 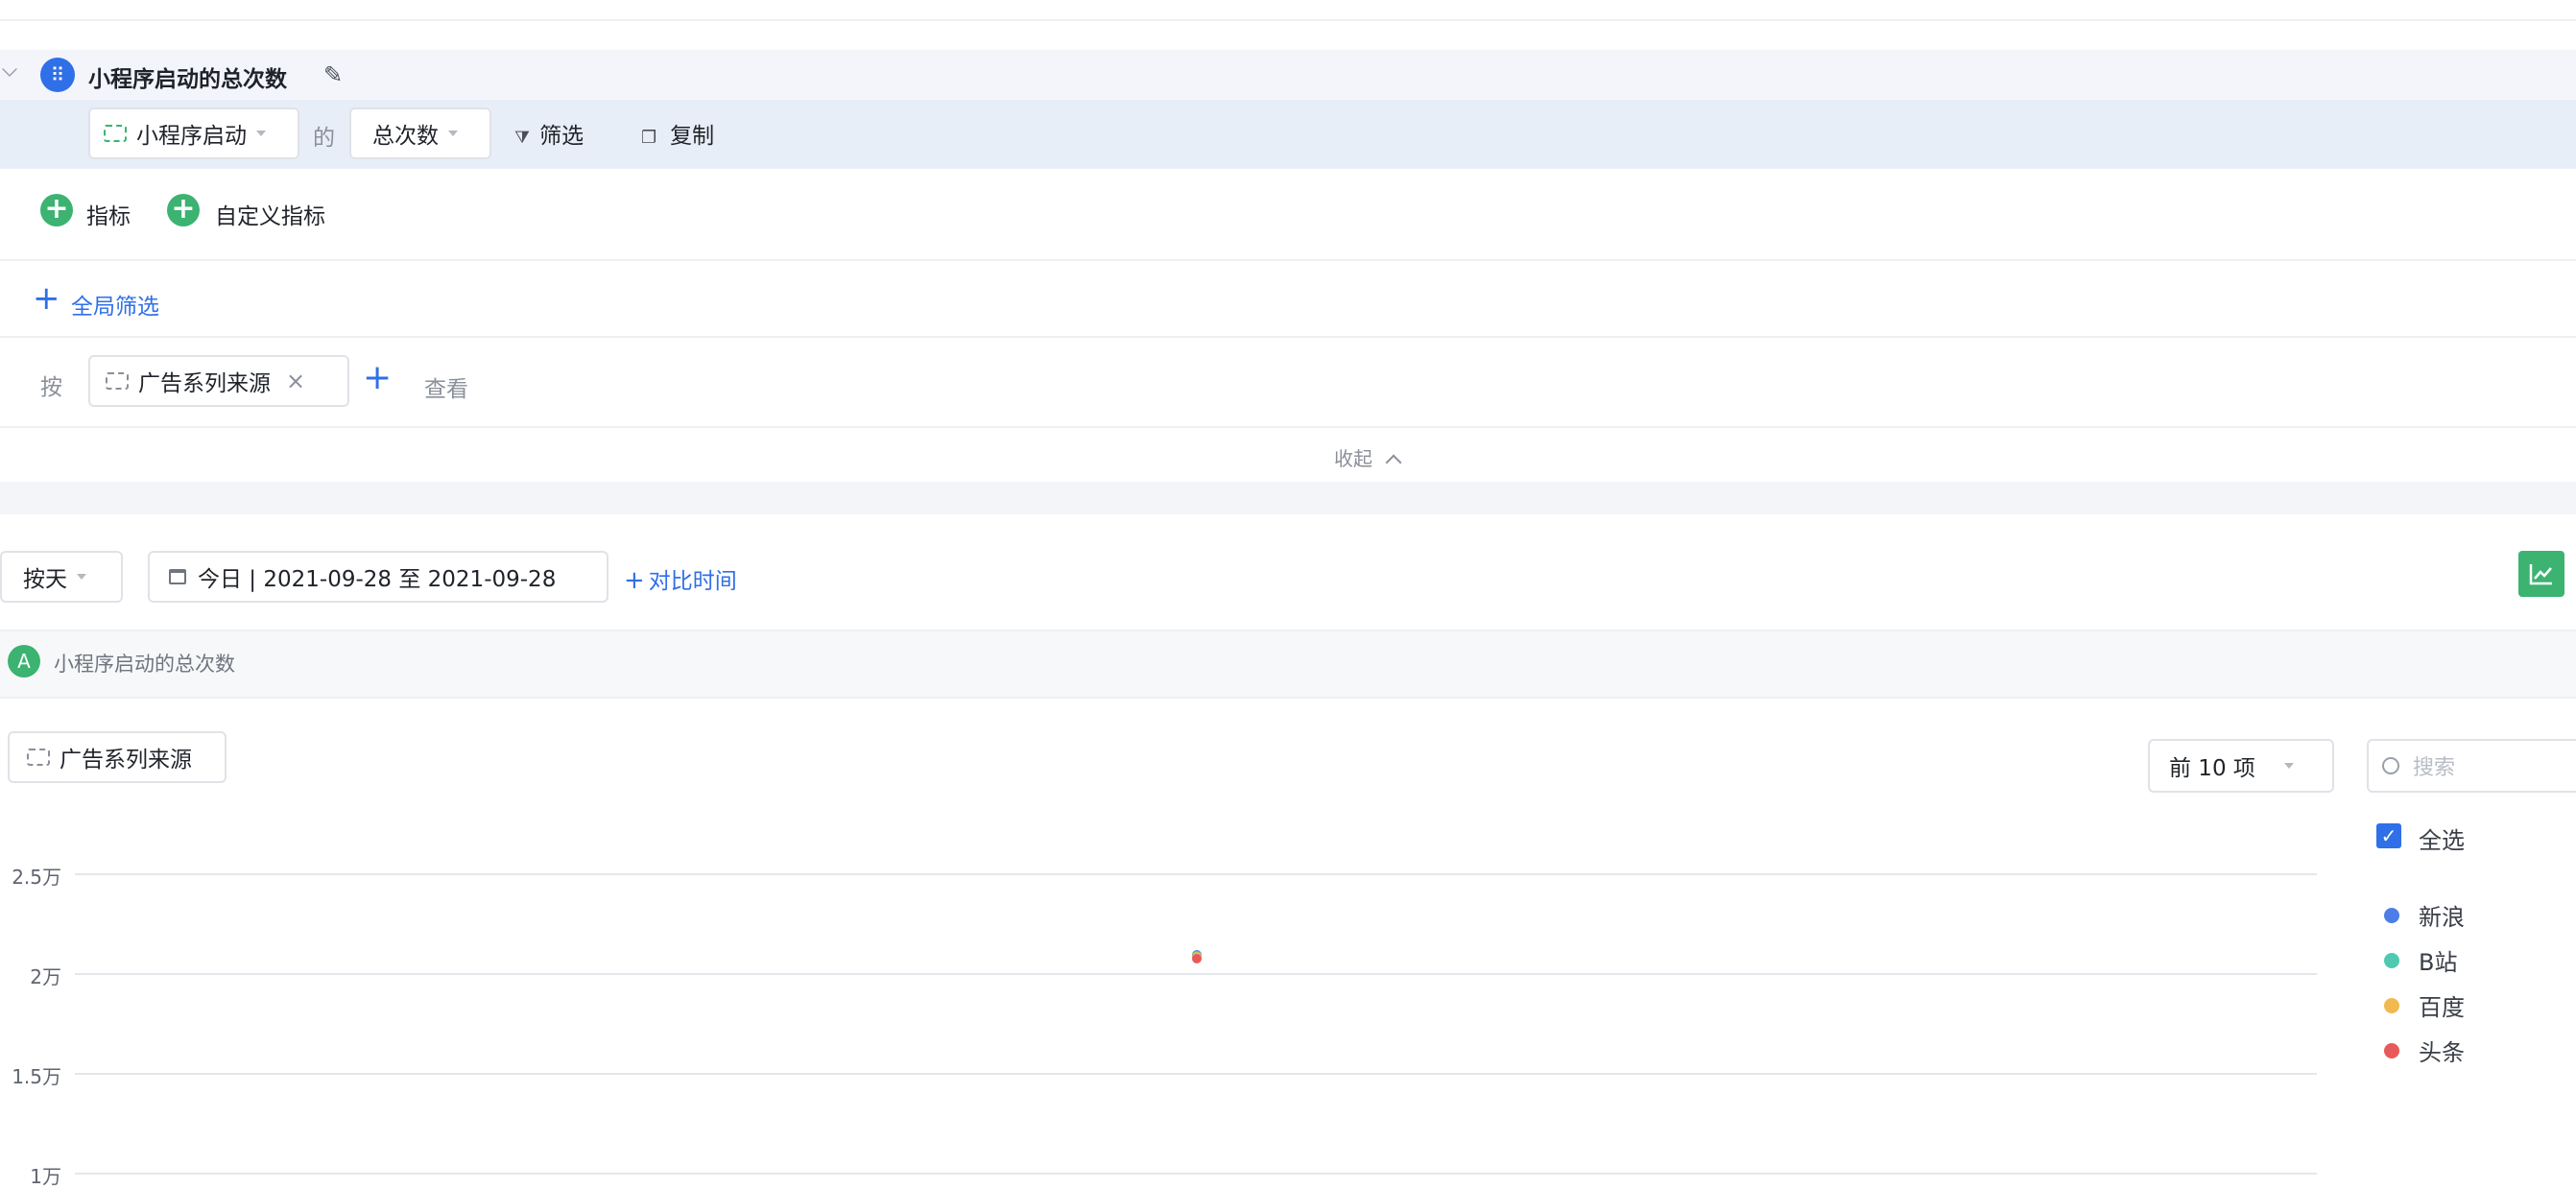 What do you see at coordinates (405, 136) in the screenshot?
I see `aggregation-label: 总次数` at bounding box center [405, 136].